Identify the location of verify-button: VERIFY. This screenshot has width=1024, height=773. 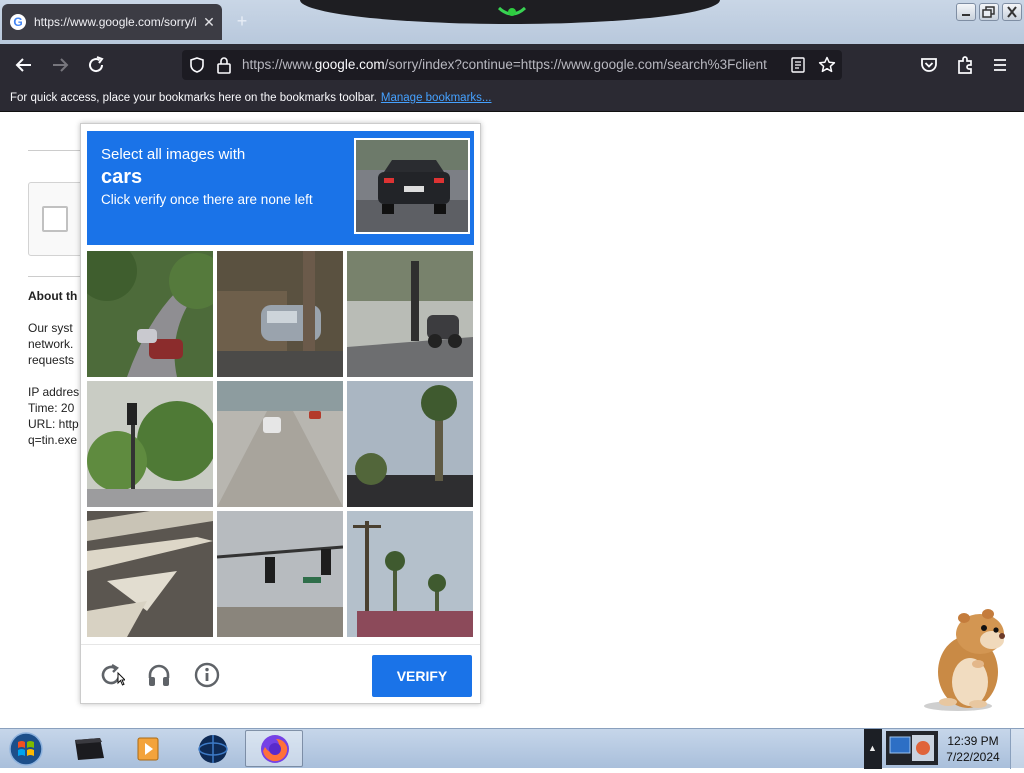
(422, 676).